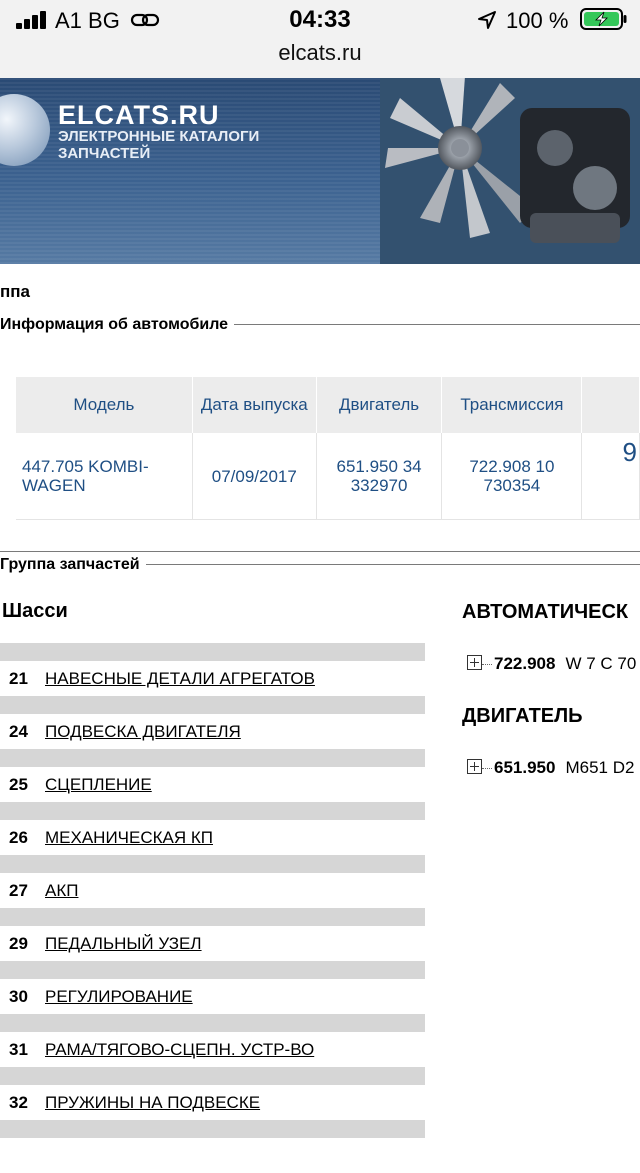 The width and height of the screenshot is (640, 1173). What do you see at coordinates (600, 767) in the screenshot?
I see `engine-desc: M651 D2` at bounding box center [600, 767].